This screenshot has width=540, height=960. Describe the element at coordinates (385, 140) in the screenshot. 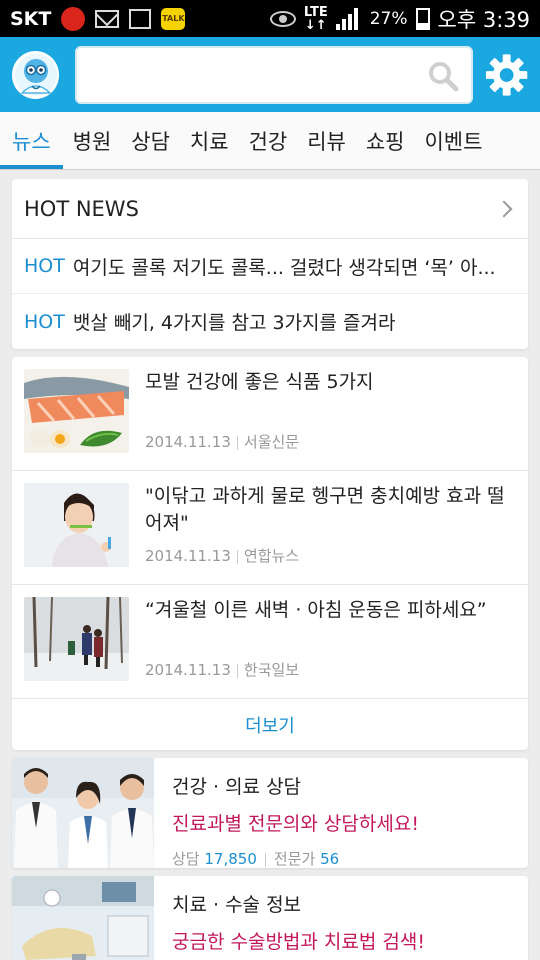

I see `tab-shopping: 쇼핑` at that location.